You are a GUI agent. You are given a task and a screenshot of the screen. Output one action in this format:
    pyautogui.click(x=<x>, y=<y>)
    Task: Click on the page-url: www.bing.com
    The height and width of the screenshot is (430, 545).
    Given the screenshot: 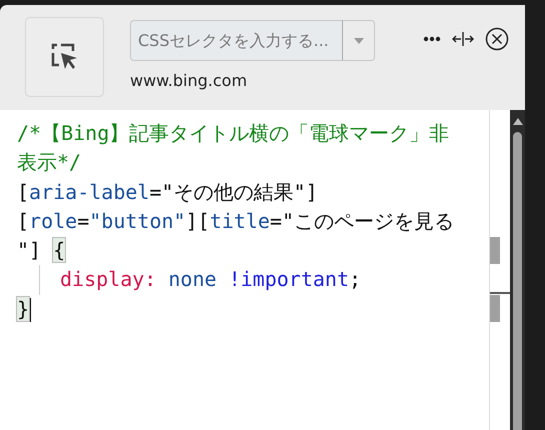 What is the action you would take?
    pyautogui.click(x=189, y=80)
    